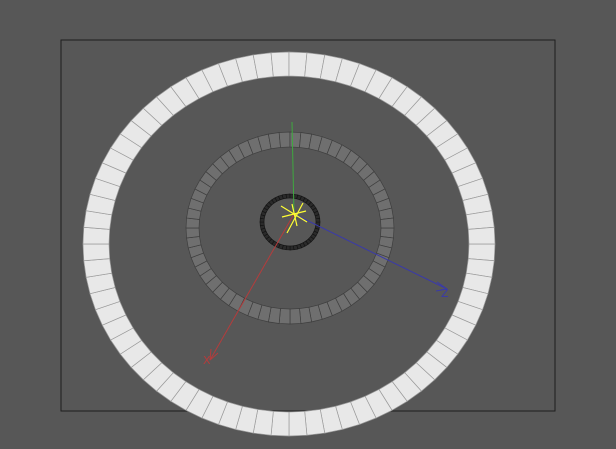 This screenshot has height=449, width=616. Describe the element at coordinates (207, 360) in the screenshot. I see `x-axis-label: X` at that location.